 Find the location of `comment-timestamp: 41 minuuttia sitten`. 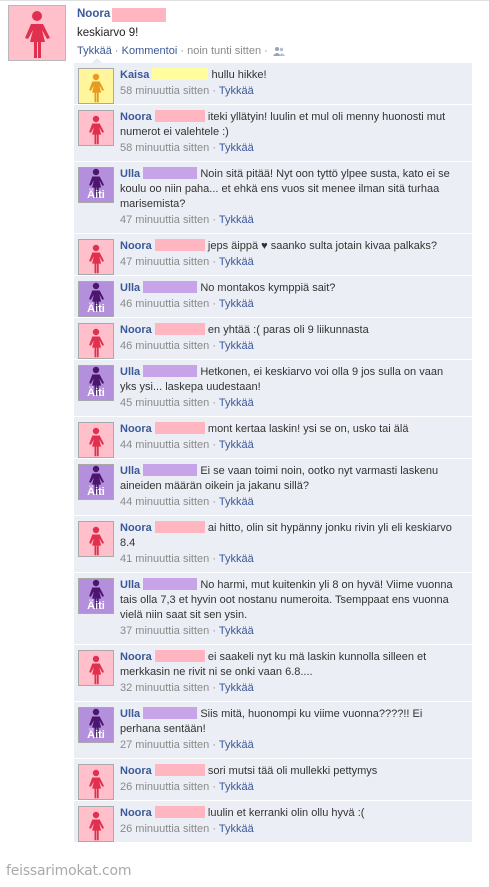

comment-timestamp: 41 minuuttia sitten is located at coordinates (164, 559).